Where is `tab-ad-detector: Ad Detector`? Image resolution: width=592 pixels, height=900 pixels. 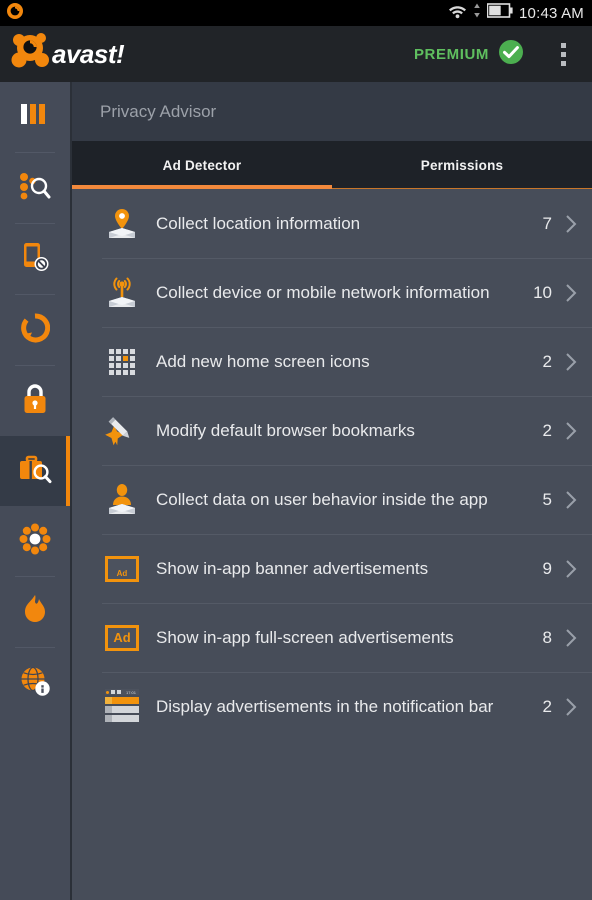
tab-ad-detector: Ad Detector is located at coordinates (202, 165).